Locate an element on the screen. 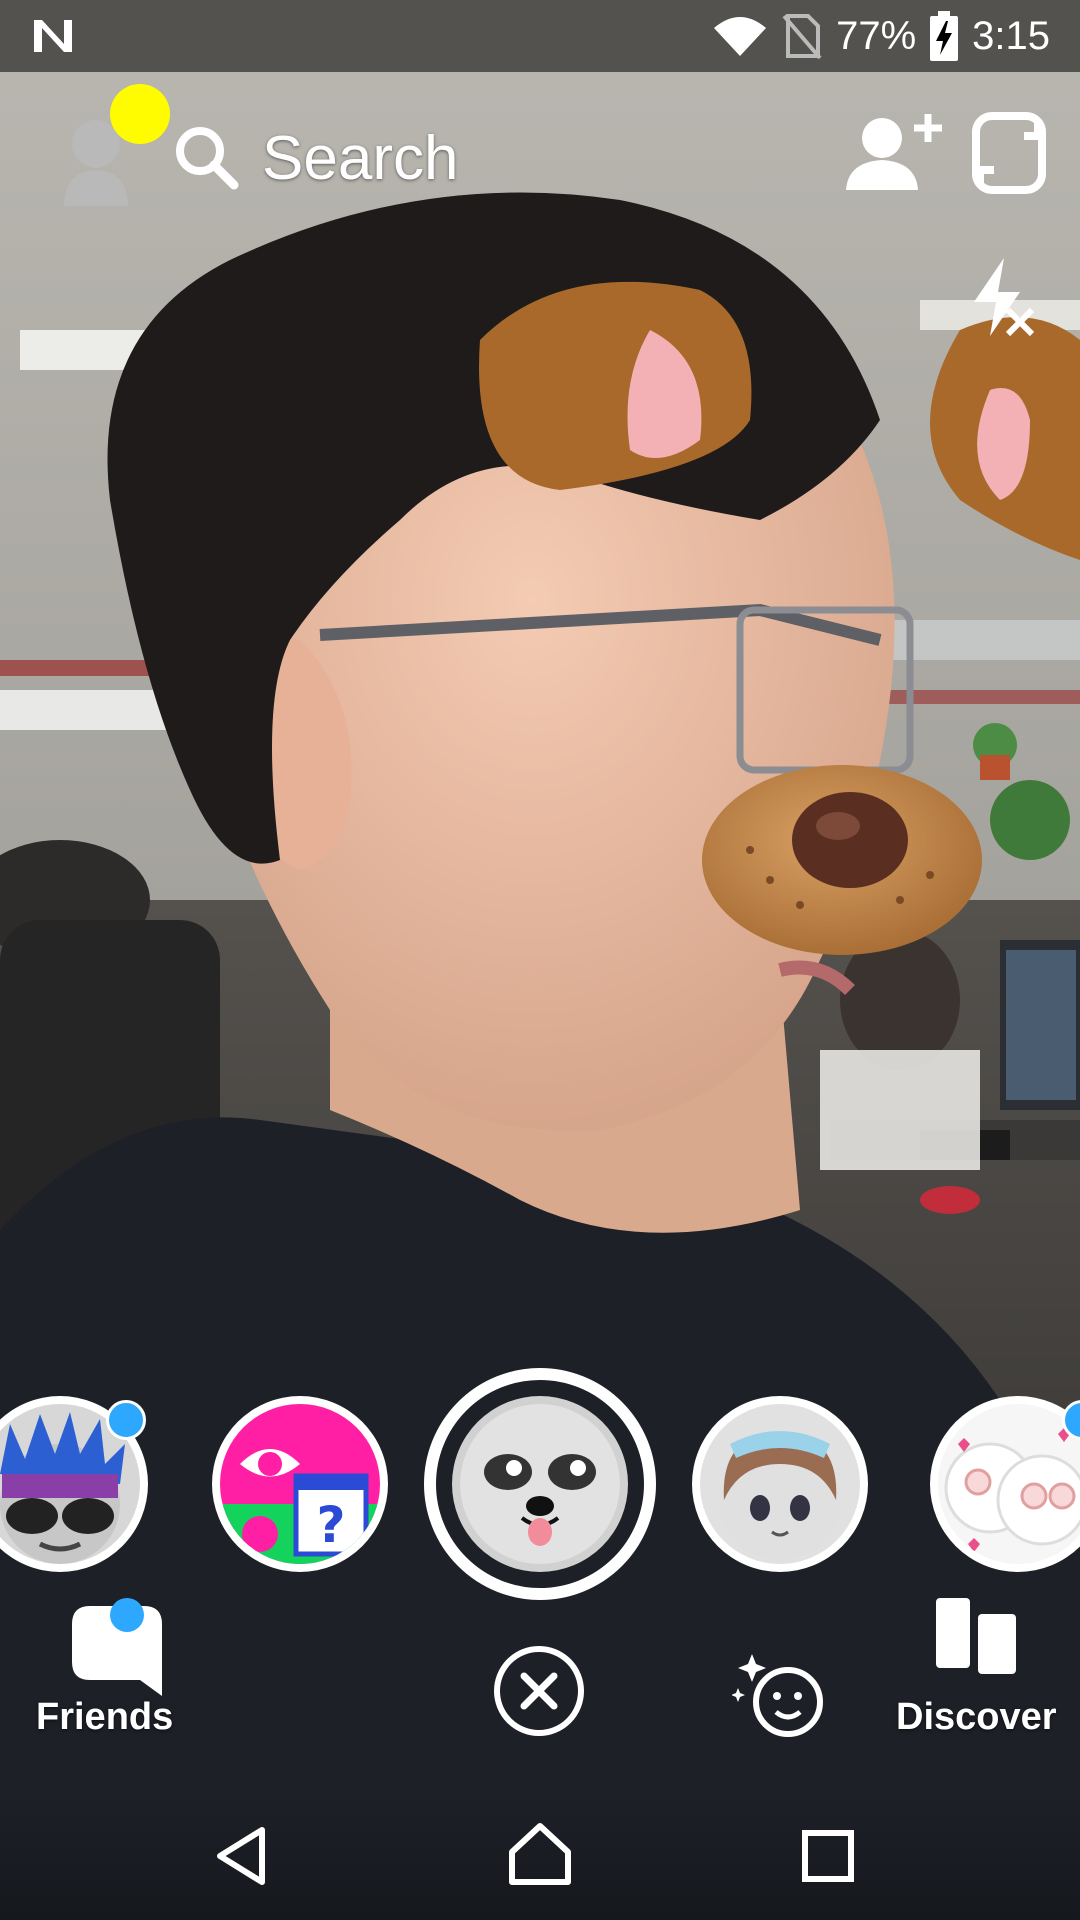 This screenshot has height=1920, width=1080. friends-label: Friends is located at coordinates (105, 1717).